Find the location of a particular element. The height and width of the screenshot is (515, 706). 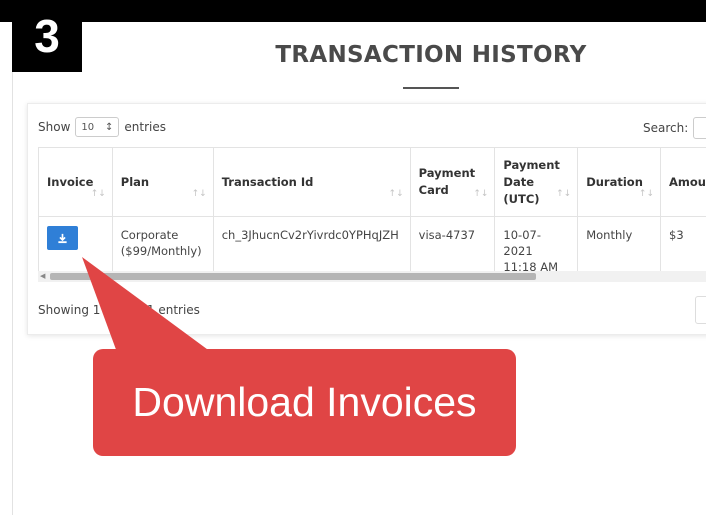

download-invoices-callout: Download Invoices is located at coordinates (304, 402).